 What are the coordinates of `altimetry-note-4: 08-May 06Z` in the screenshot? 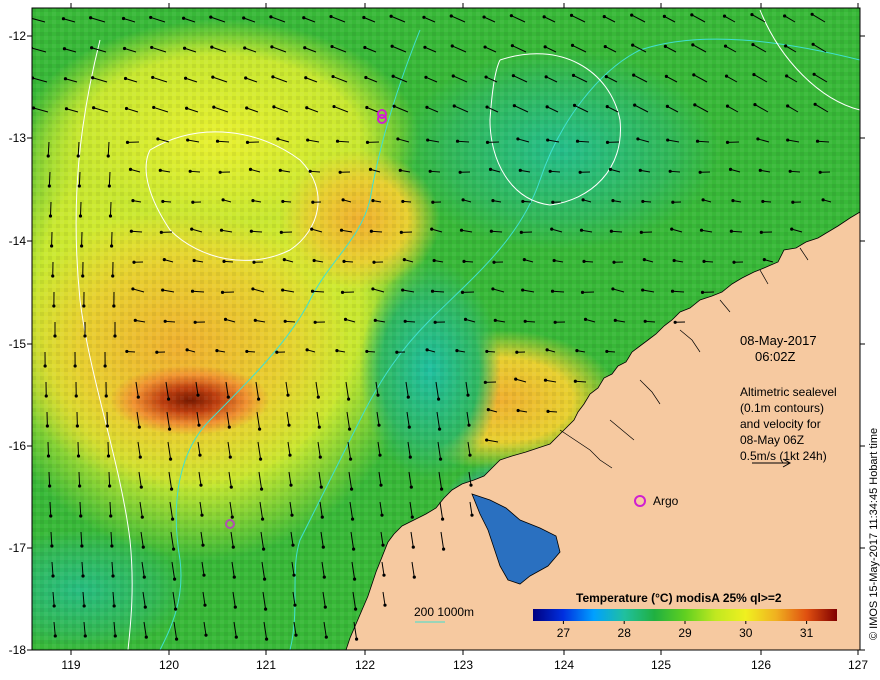 It's located at (772, 440).